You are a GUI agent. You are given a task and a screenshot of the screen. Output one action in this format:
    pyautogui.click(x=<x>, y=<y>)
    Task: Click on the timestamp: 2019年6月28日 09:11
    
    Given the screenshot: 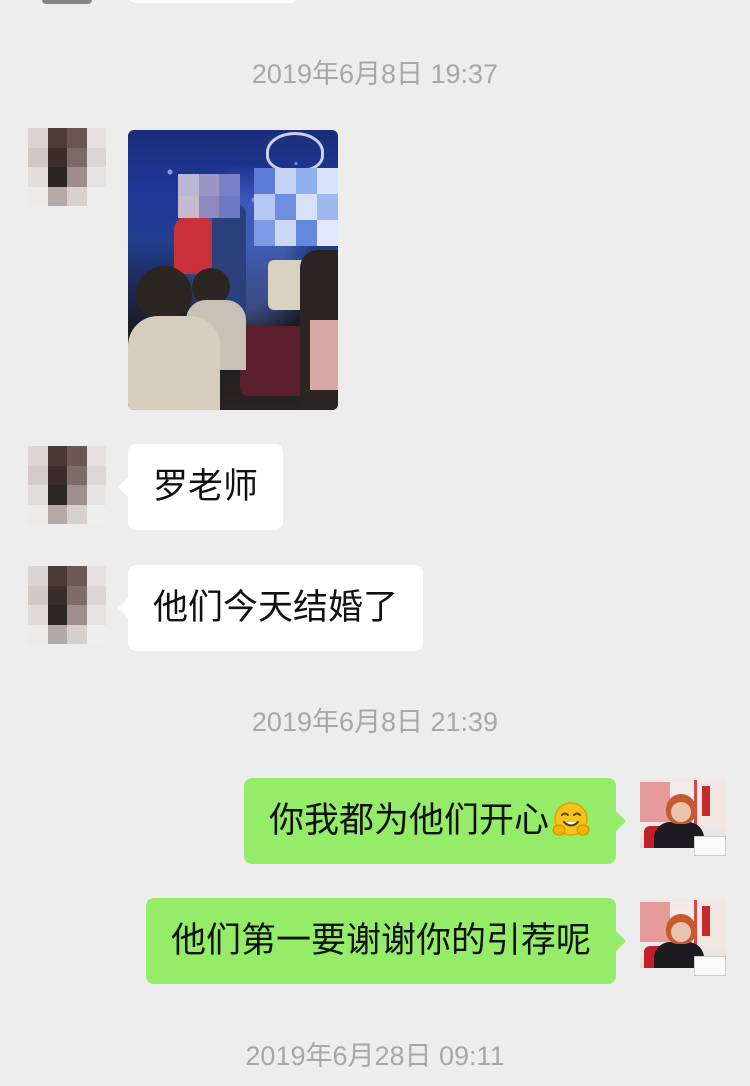 What is the action you would take?
    pyautogui.click(x=375, y=1056)
    